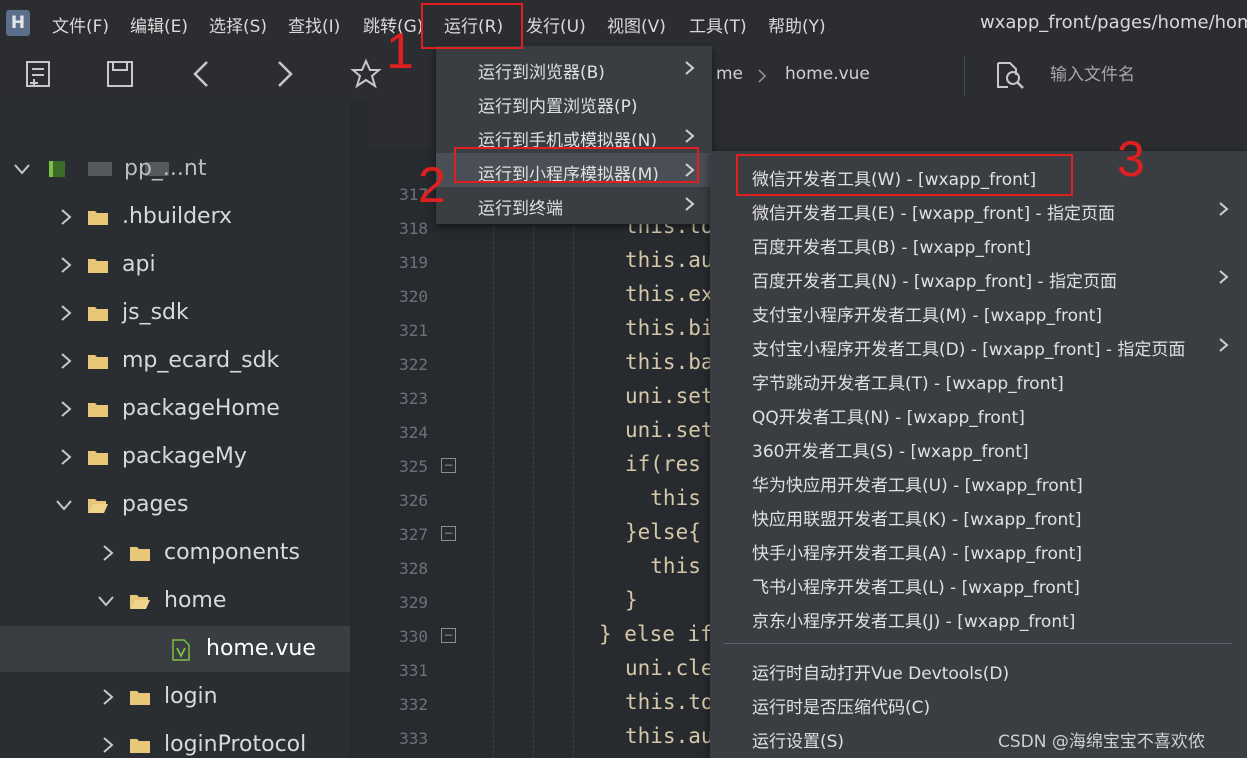 Image resolution: width=1247 pixels, height=758 pixels. I want to click on menu-select: 选择(S), so click(238, 24).